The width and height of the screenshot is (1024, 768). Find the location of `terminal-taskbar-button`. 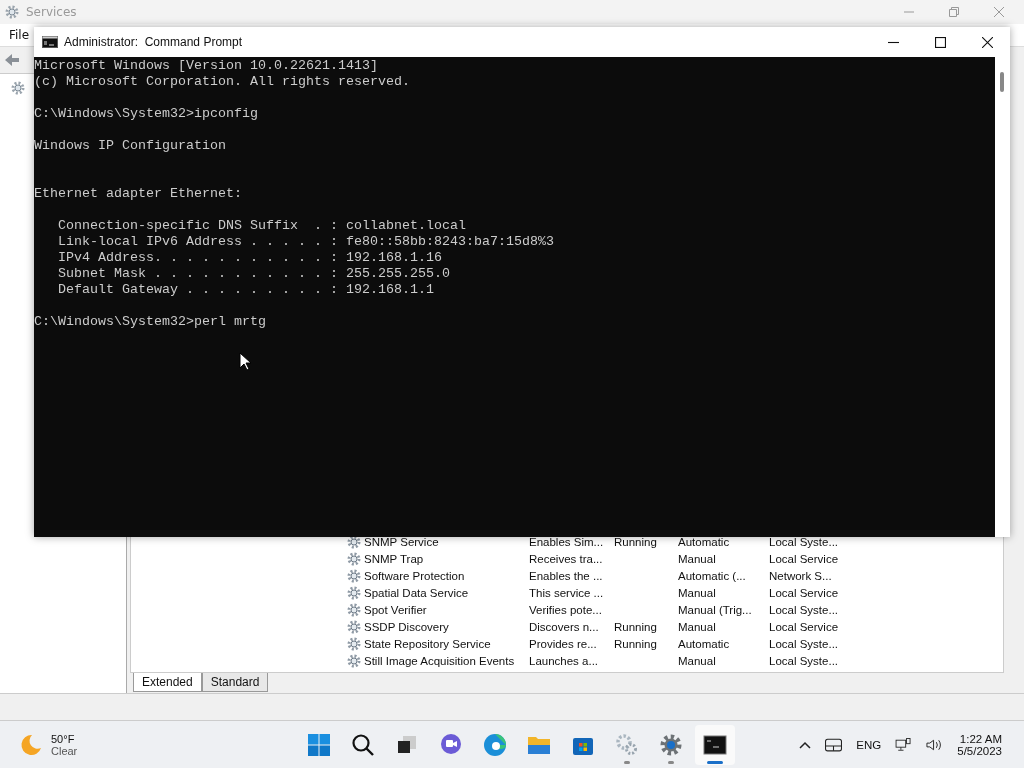

terminal-taskbar-button is located at coordinates (715, 745).